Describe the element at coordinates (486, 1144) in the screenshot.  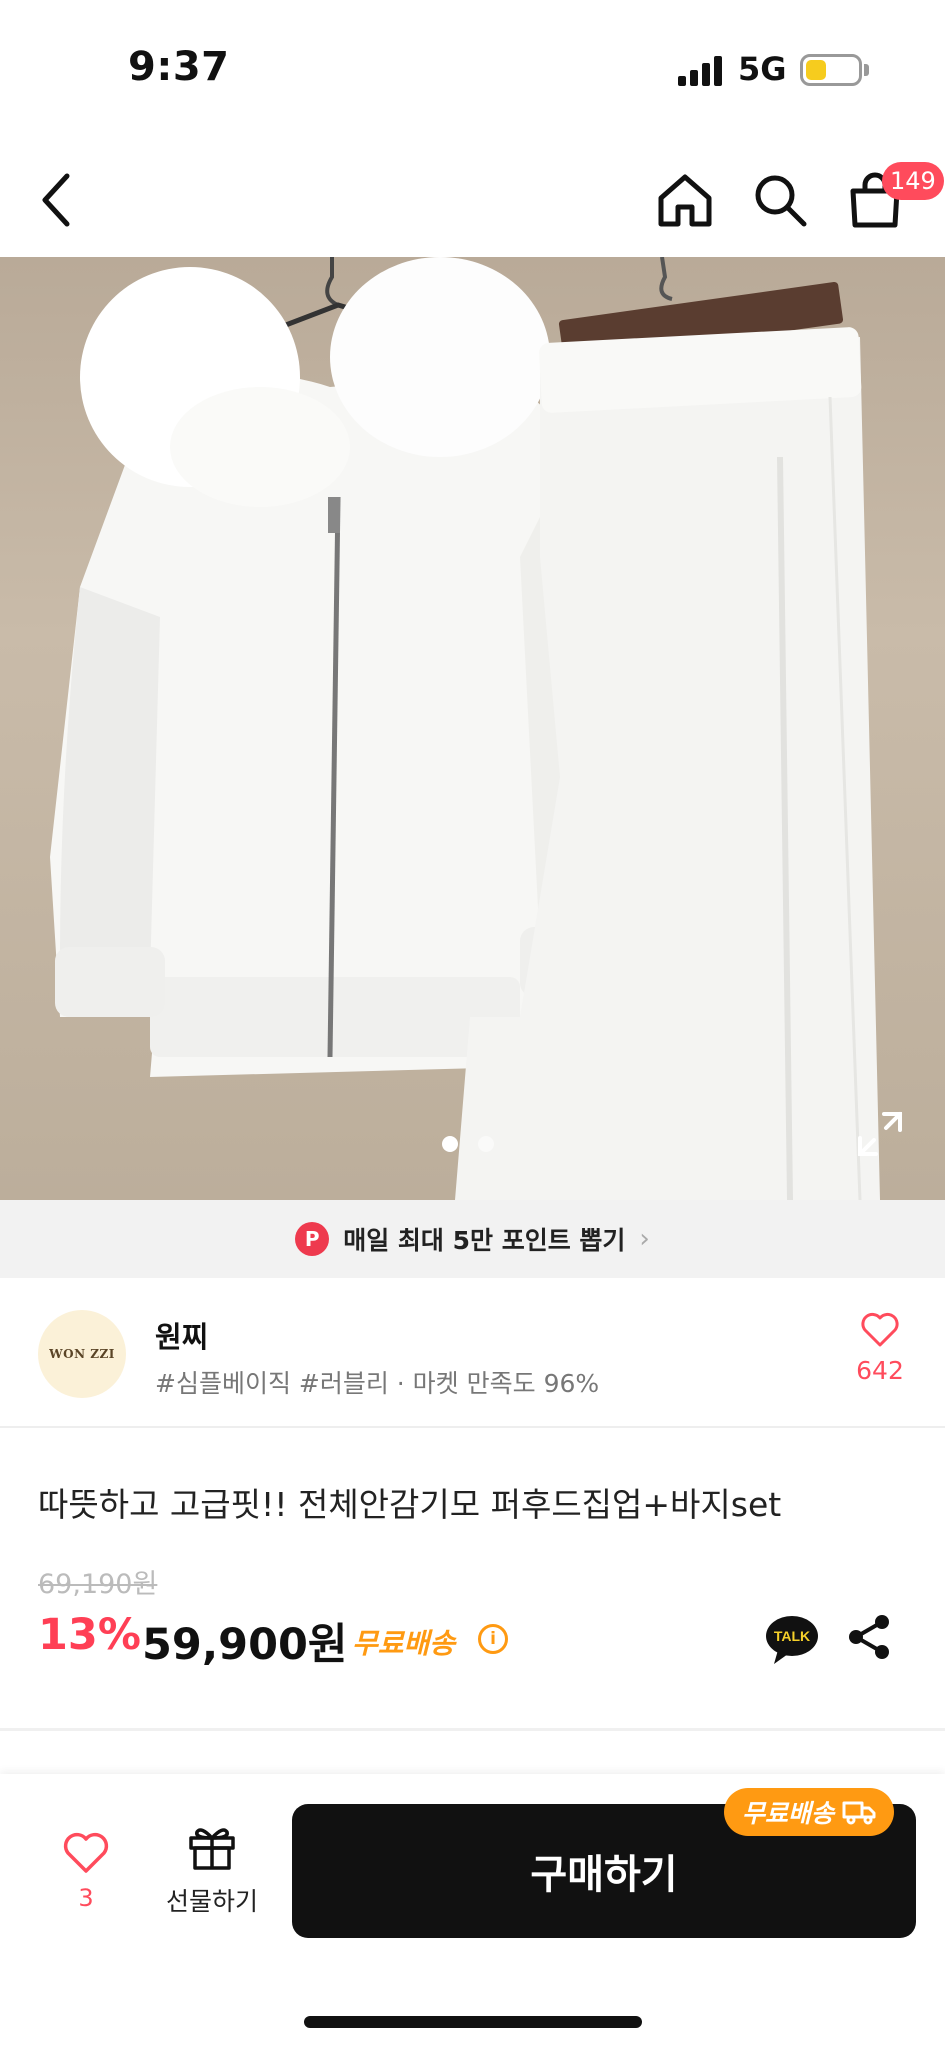
I see `image-dot` at that location.